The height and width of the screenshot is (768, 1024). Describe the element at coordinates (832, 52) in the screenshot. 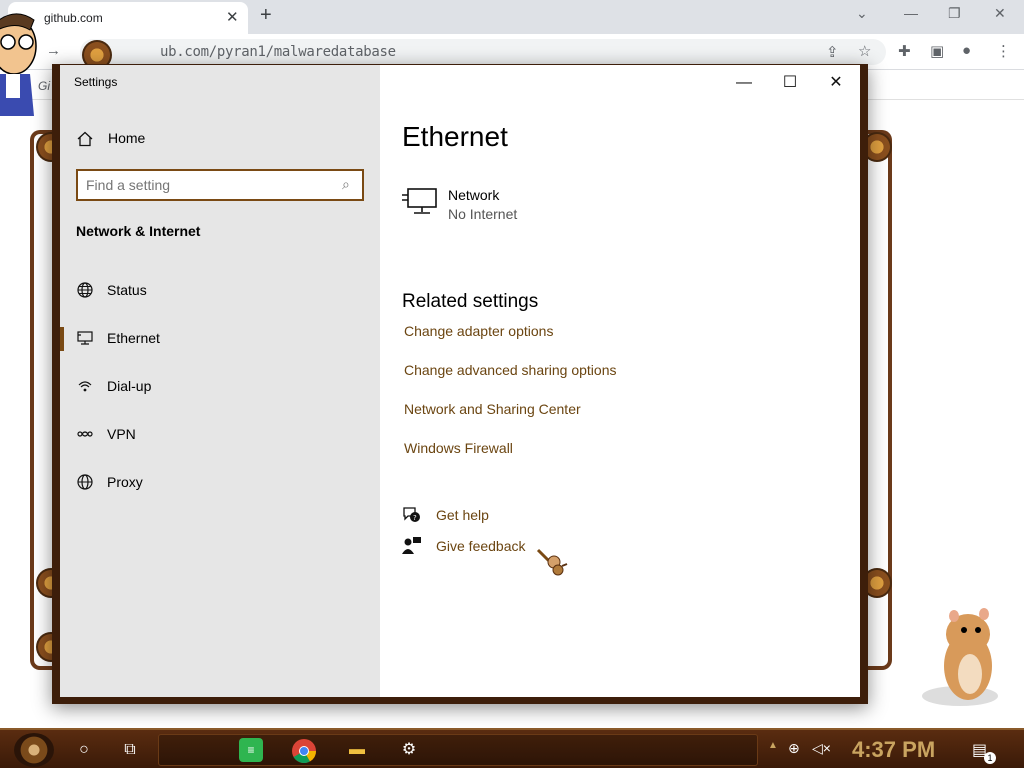

I see `share-icon: ⇪` at that location.